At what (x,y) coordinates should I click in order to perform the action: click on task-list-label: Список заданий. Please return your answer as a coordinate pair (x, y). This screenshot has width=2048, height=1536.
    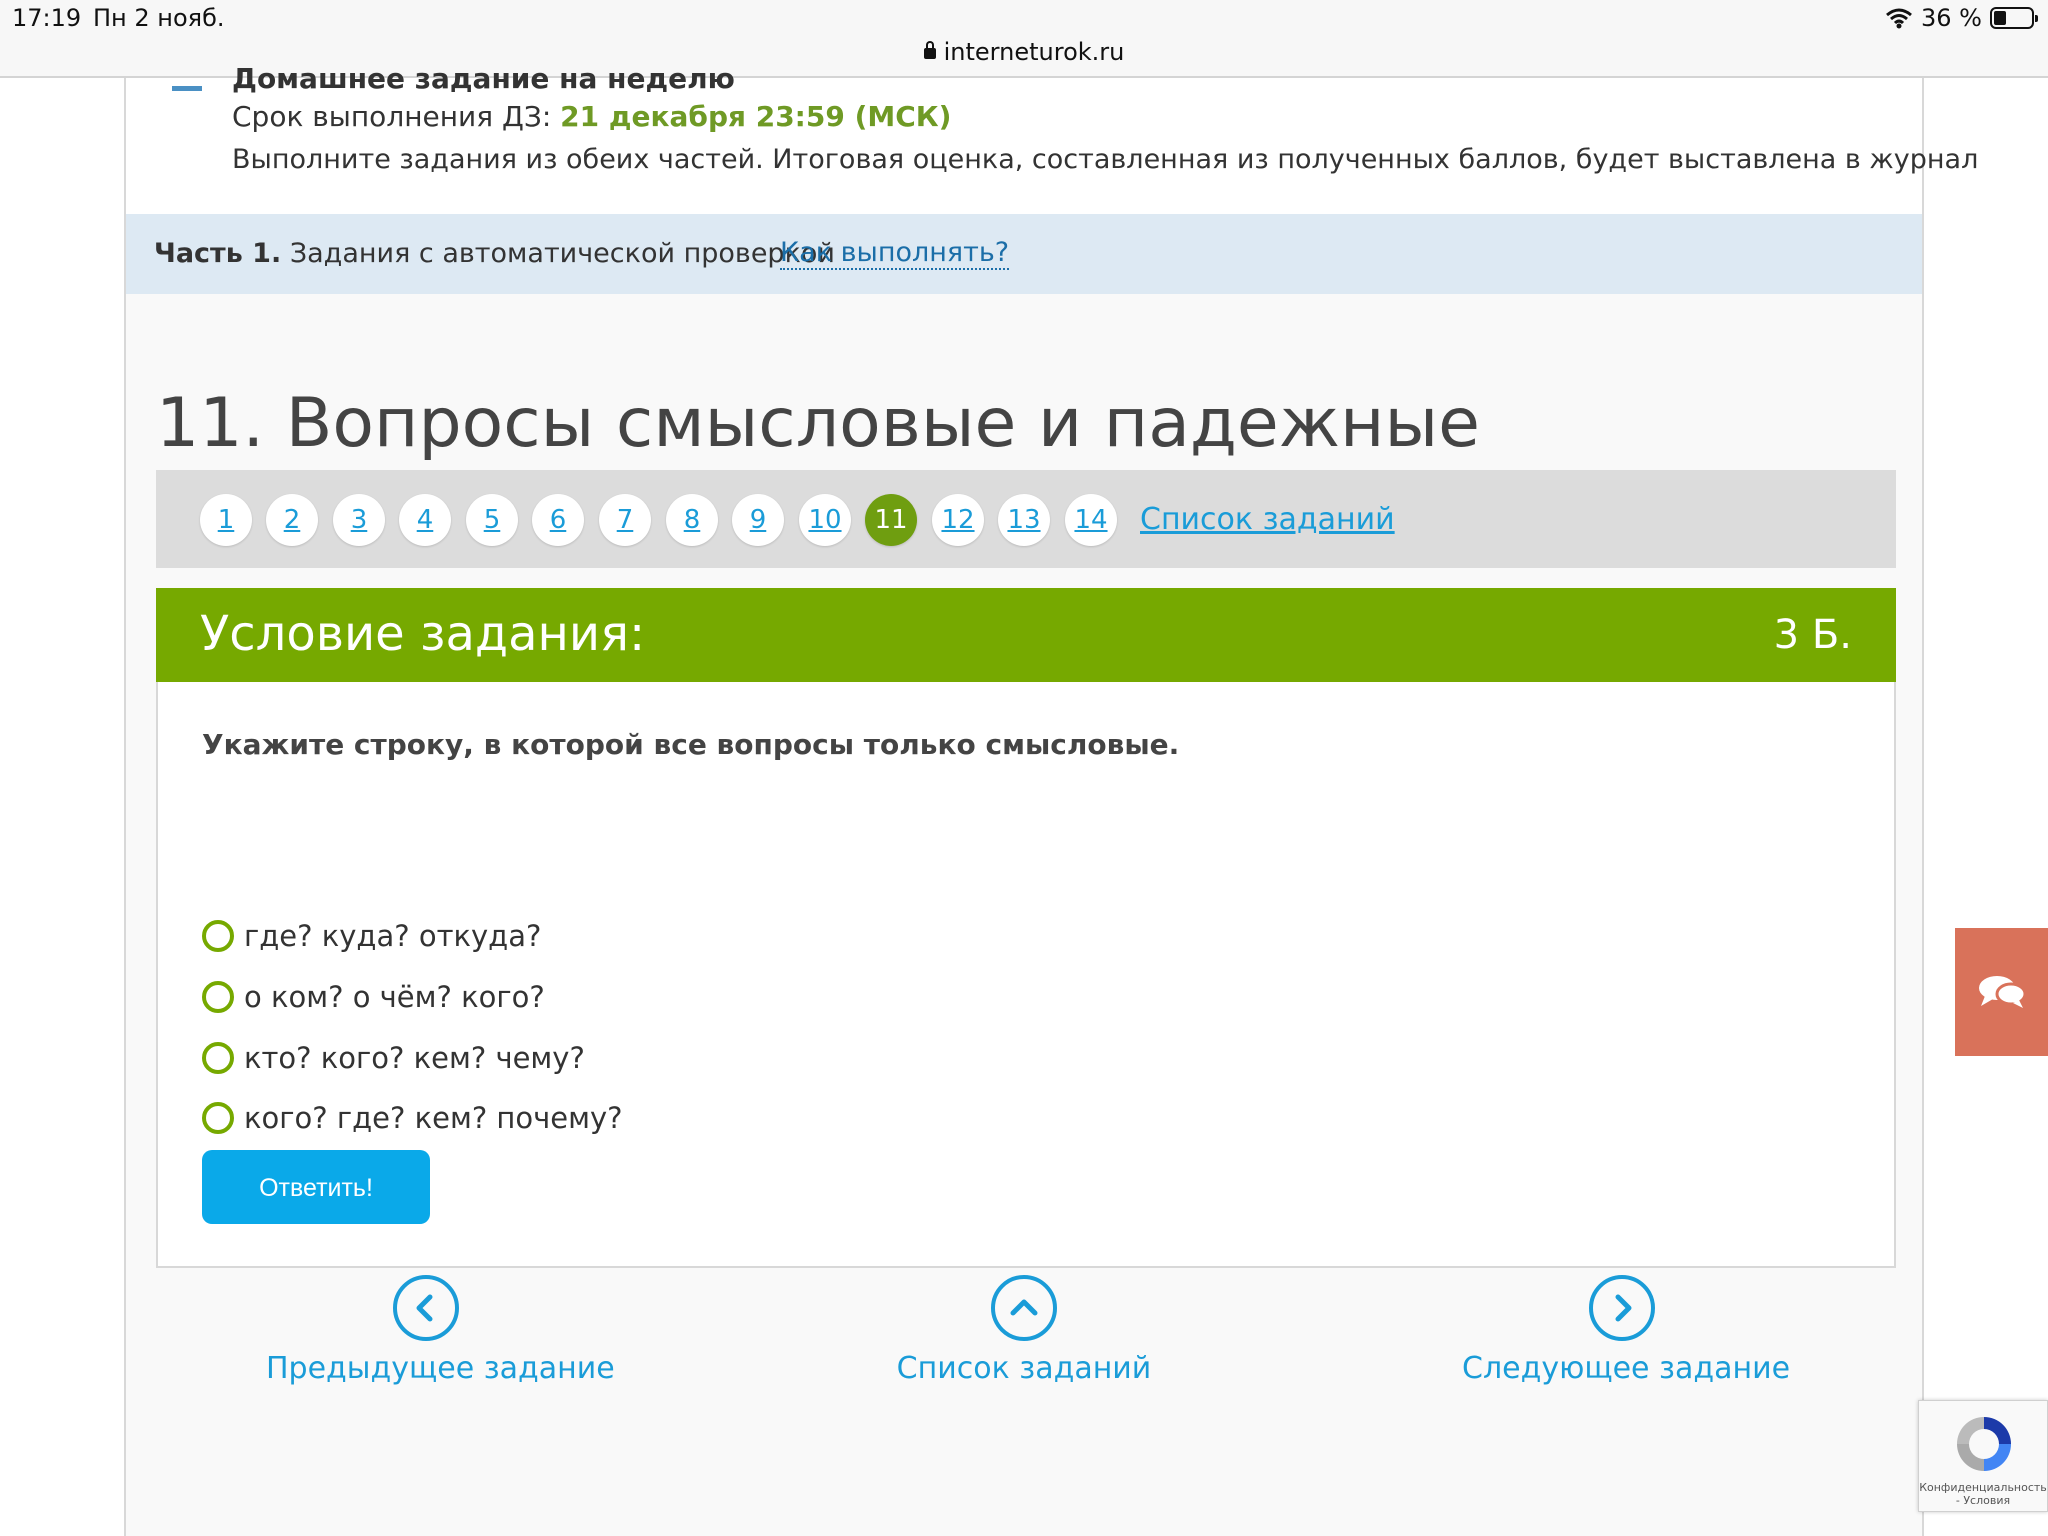
    Looking at the image, I should click on (1024, 1368).